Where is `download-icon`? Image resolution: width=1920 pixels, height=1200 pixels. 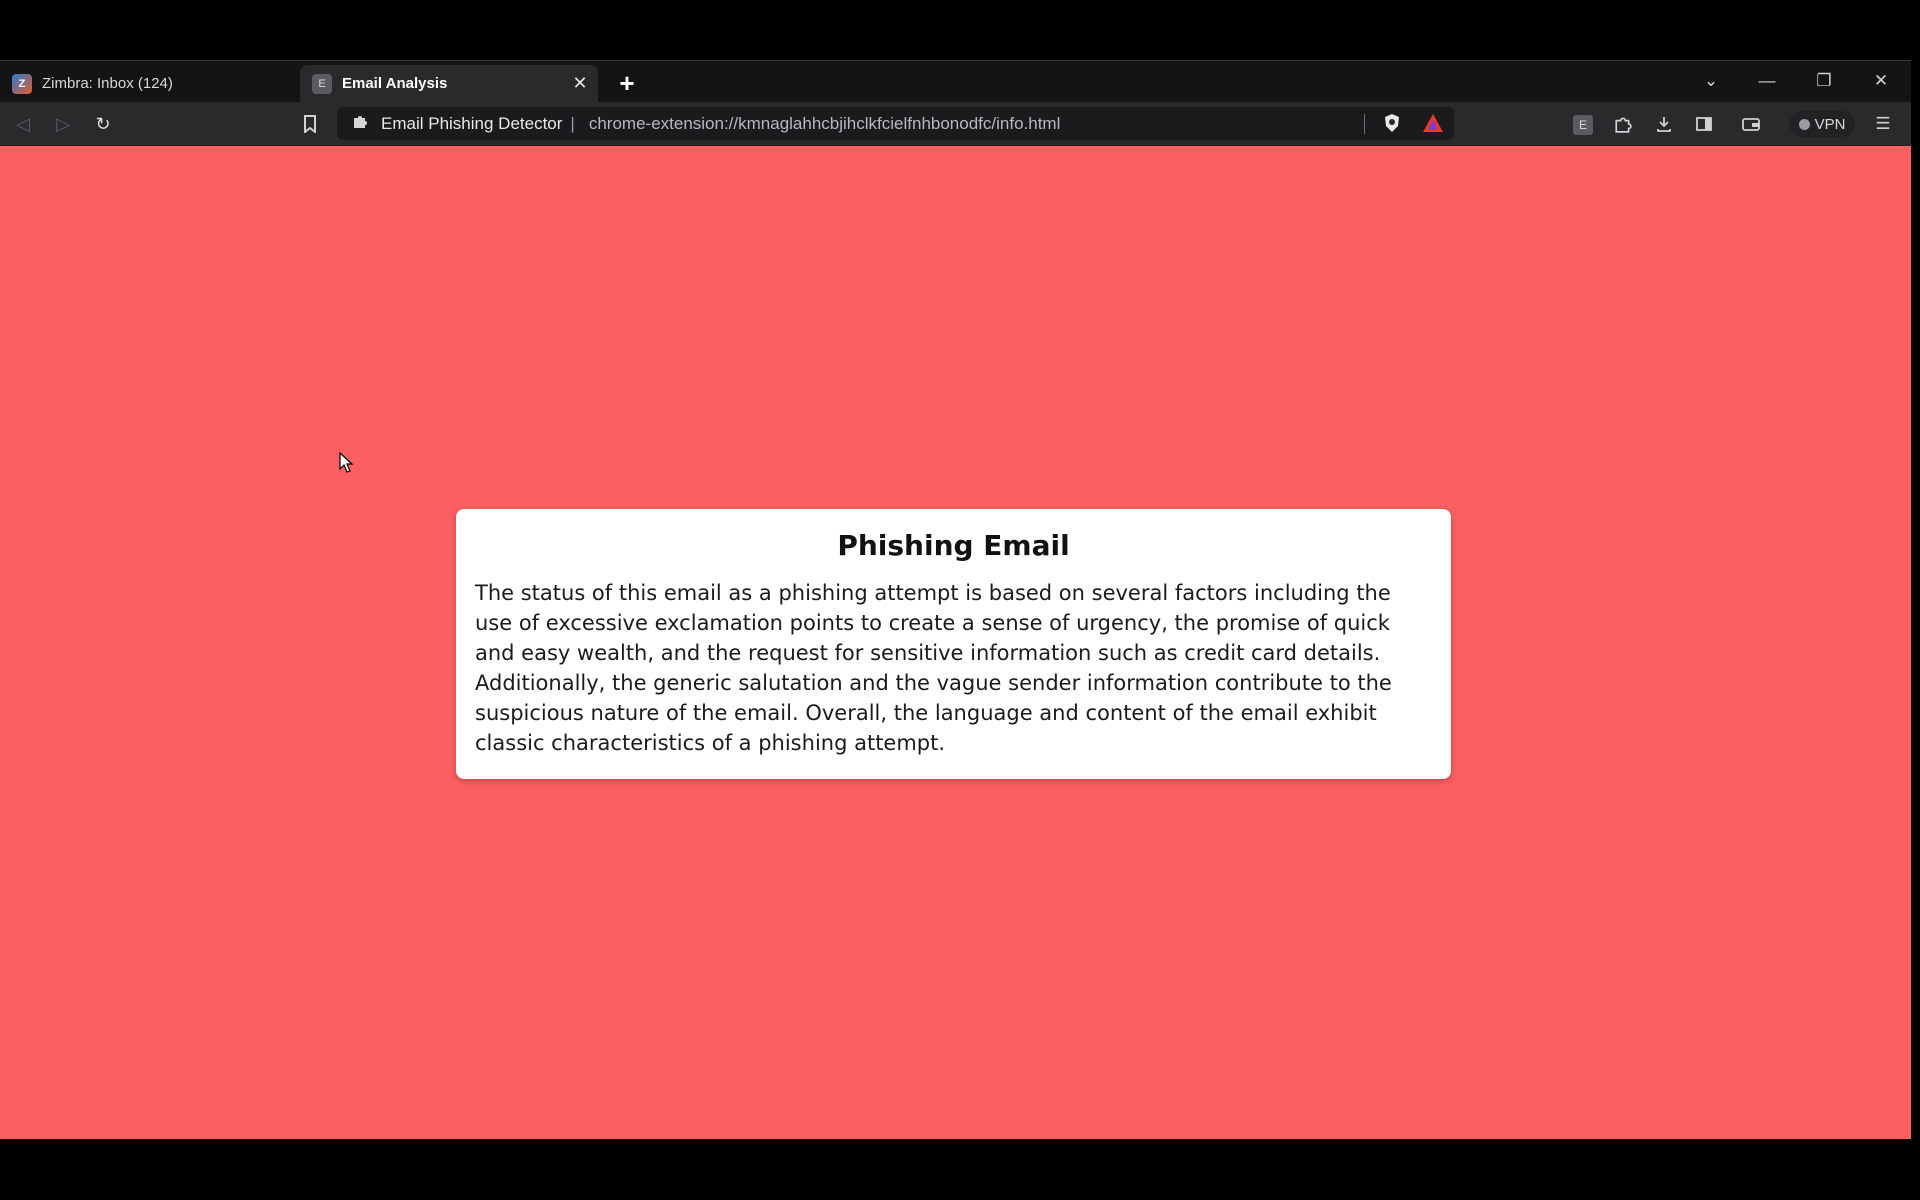 download-icon is located at coordinates (1664, 124).